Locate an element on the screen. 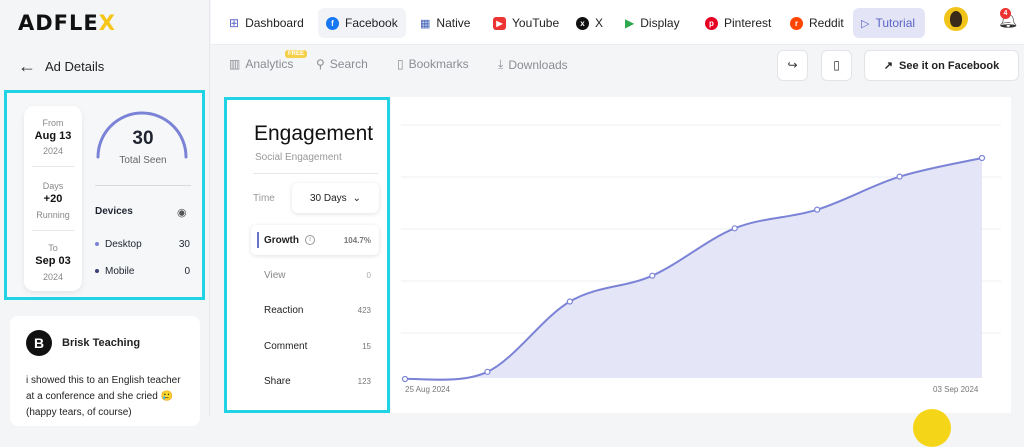 Image resolution: width=1024 pixels, height=447 pixels. time-range-select: 30 Days ⌄ is located at coordinates (335, 198).